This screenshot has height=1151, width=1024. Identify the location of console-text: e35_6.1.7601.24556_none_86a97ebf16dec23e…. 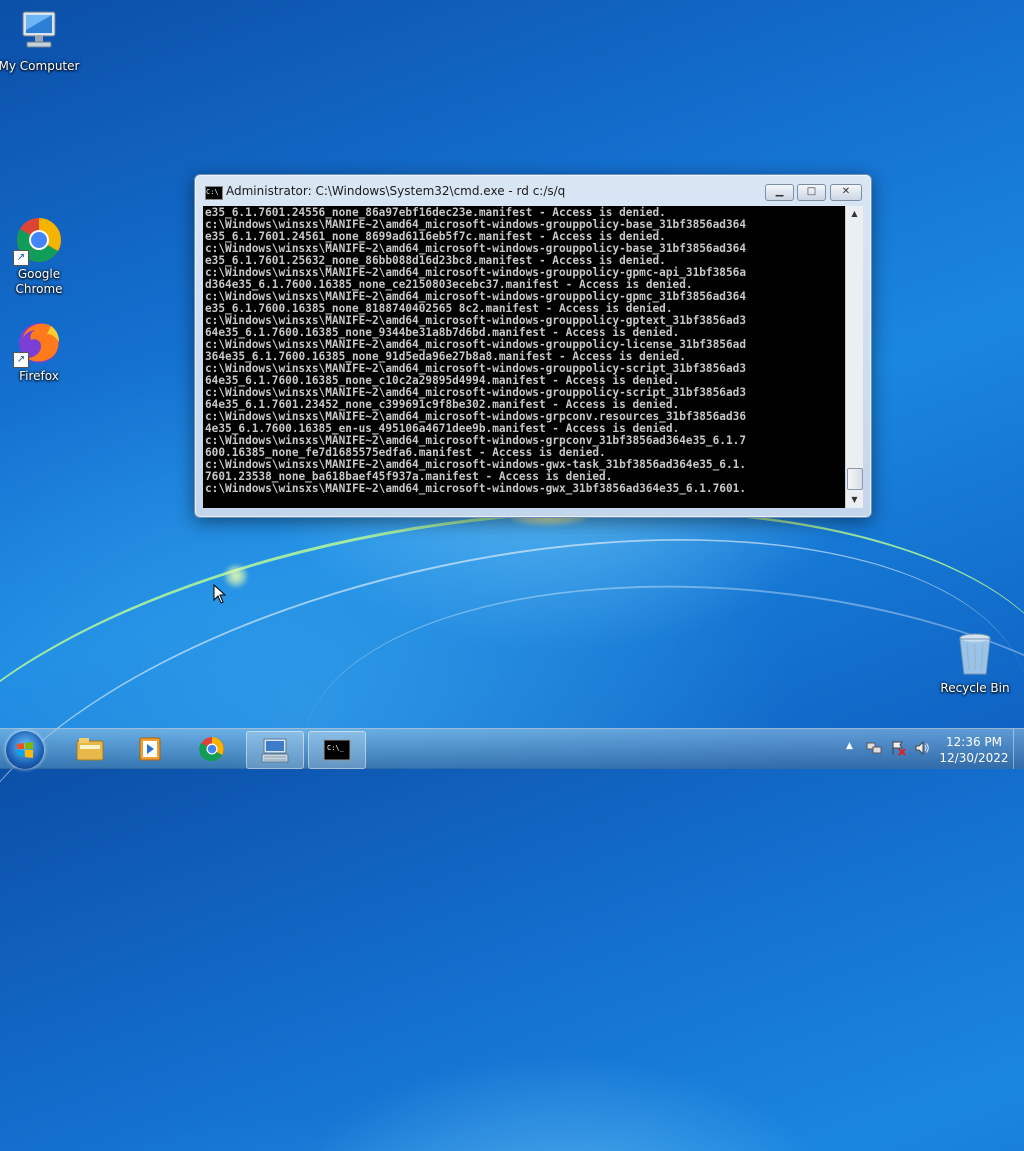
(475, 350).